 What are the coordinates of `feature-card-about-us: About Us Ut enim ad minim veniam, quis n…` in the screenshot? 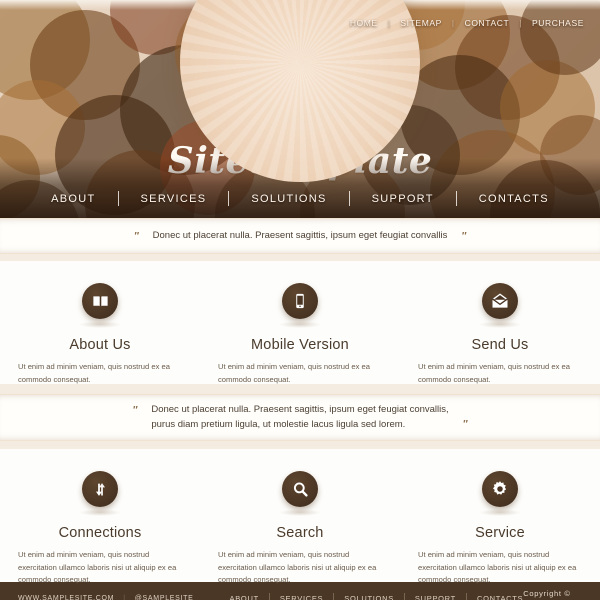 It's located at (100, 333).